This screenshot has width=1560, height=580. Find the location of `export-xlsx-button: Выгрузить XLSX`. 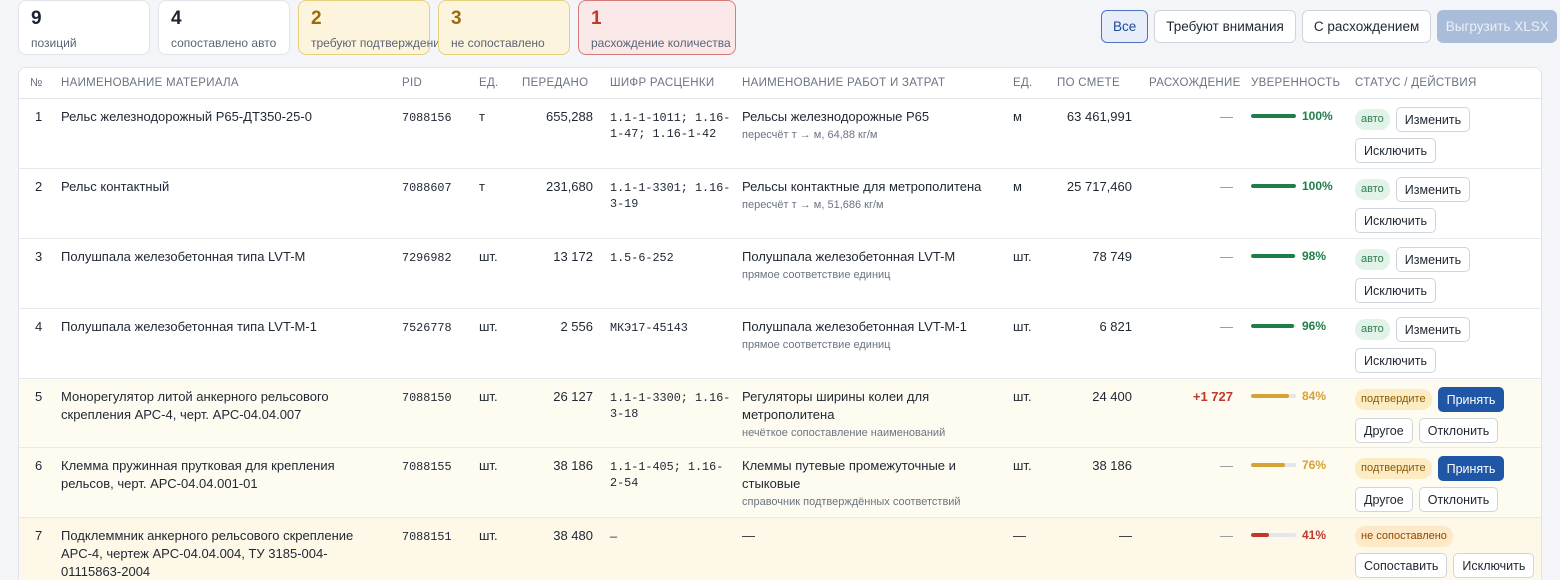

export-xlsx-button: Выгрузить XLSX is located at coordinates (1497, 26).